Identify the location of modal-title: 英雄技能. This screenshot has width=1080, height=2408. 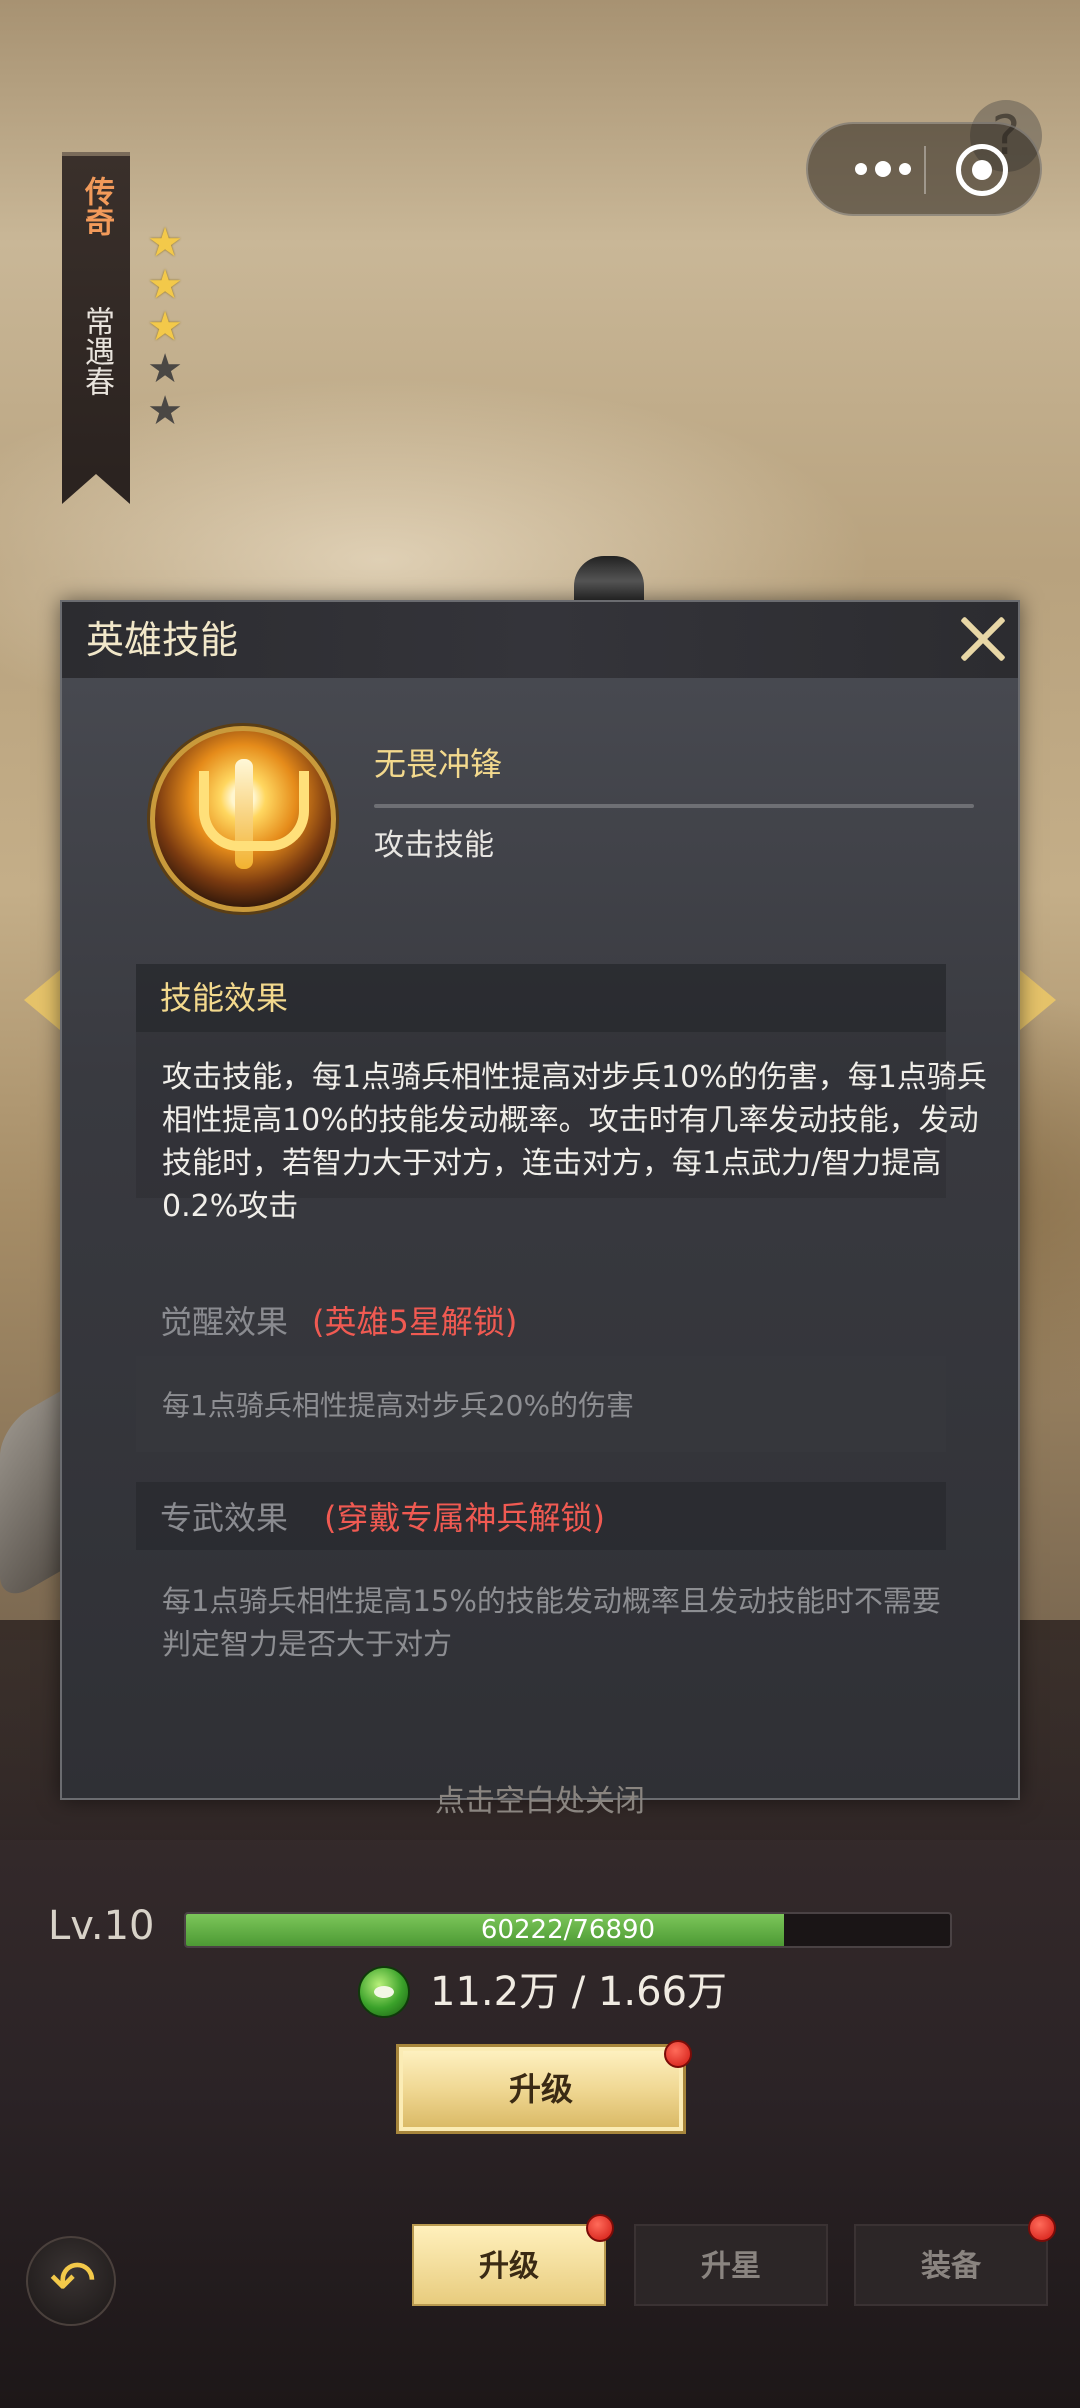
(162, 640).